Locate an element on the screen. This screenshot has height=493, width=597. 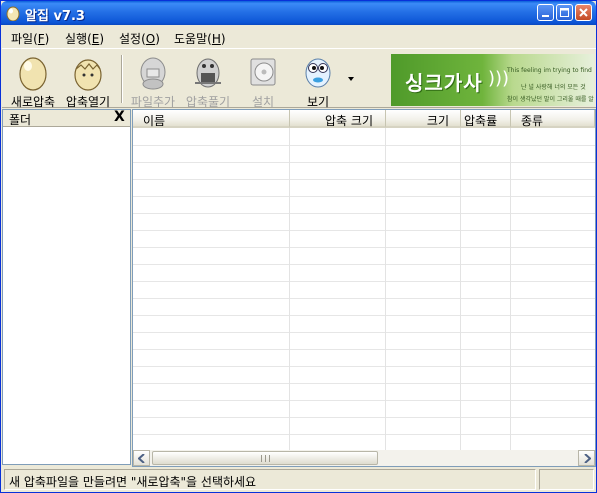
toolbar-separator is located at coordinates (122, 79).